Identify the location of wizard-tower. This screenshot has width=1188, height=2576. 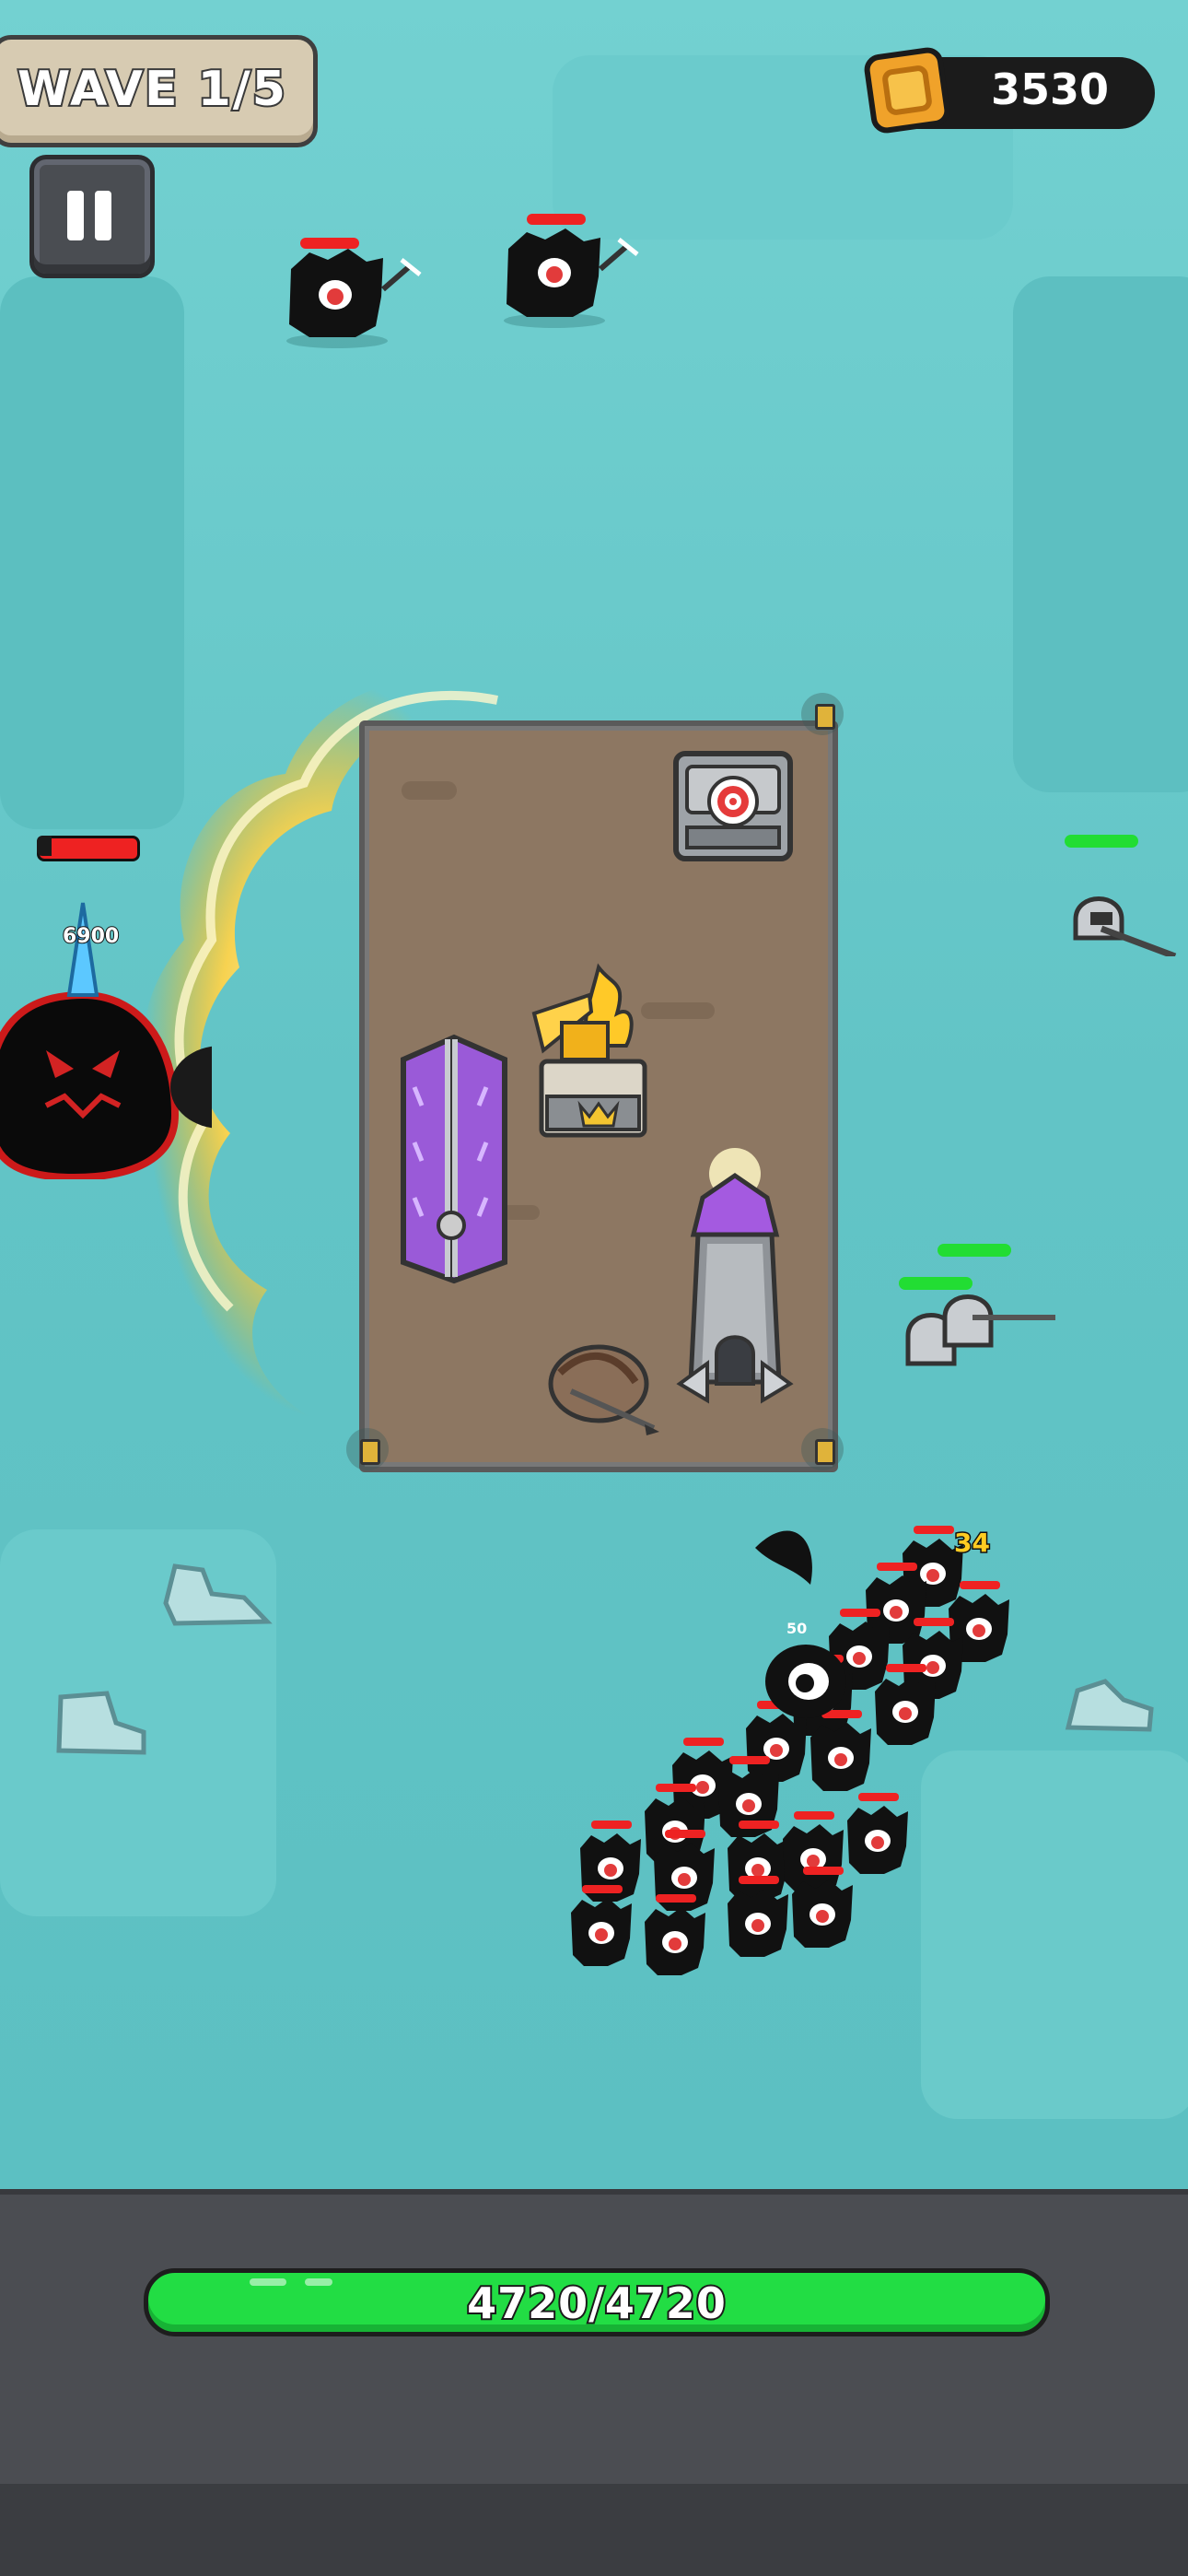
(739, 1280).